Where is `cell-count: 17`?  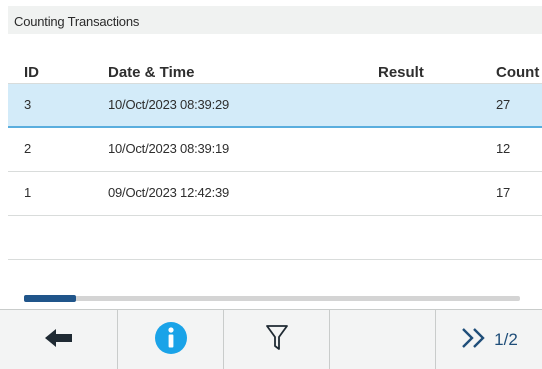 cell-count: 17 is located at coordinates (503, 192).